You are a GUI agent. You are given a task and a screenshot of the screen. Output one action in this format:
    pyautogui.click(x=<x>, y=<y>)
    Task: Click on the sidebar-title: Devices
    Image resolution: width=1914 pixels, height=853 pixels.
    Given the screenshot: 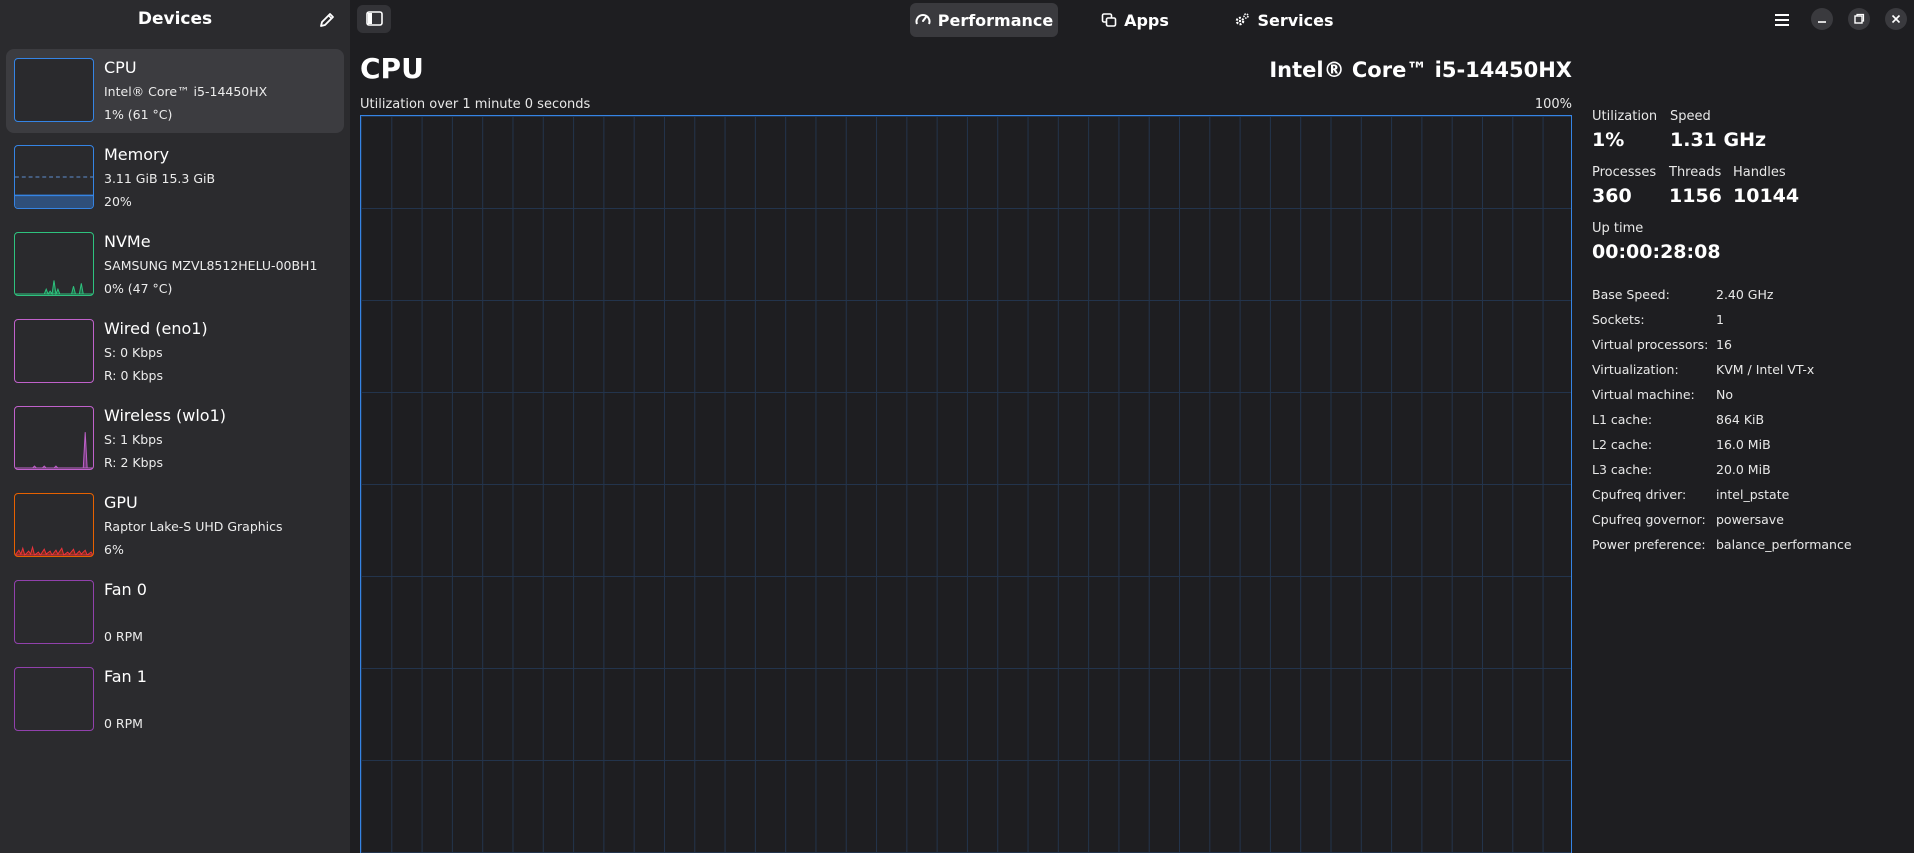 What is the action you would take?
    pyautogui.click(x=175, y=19)
    